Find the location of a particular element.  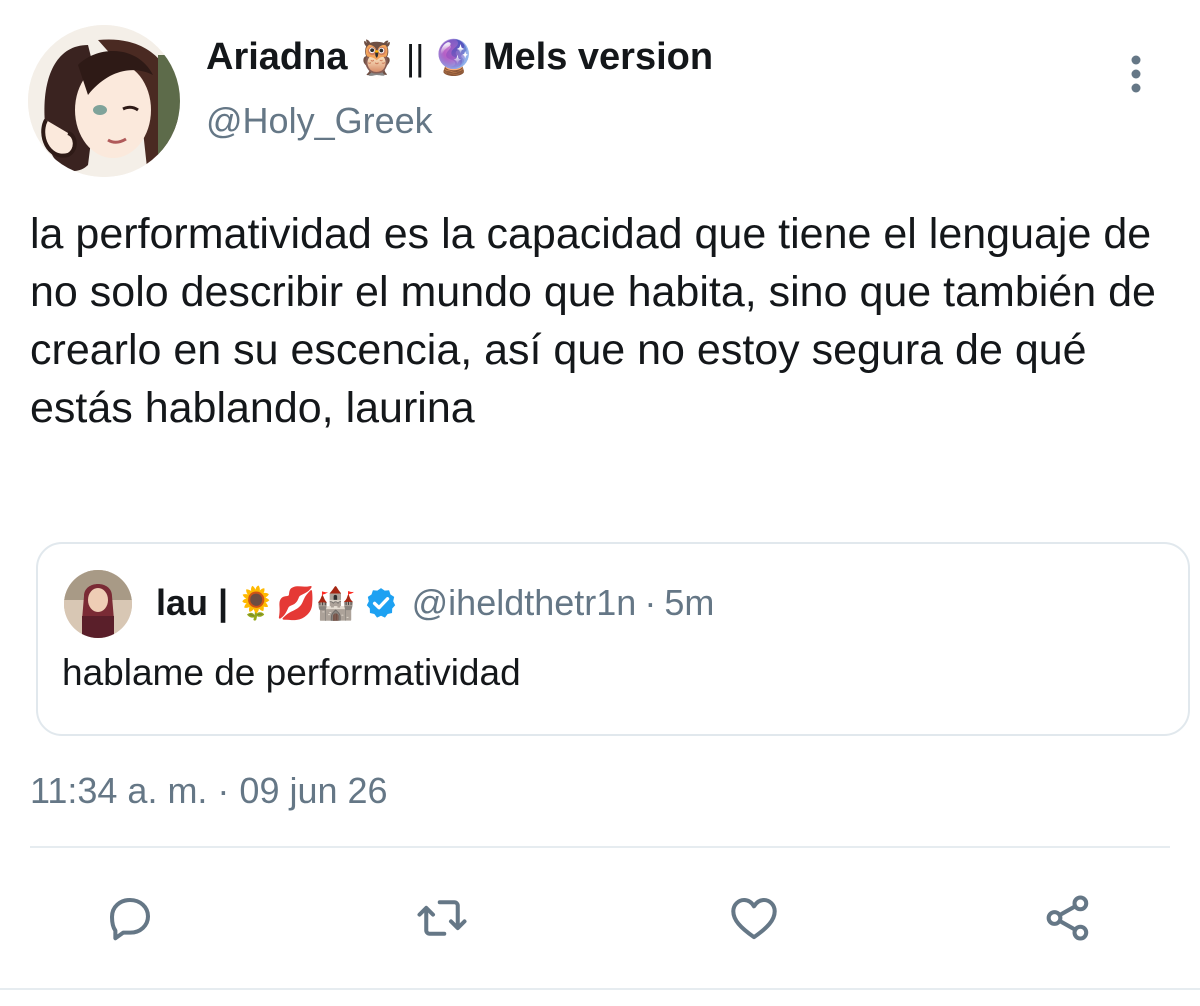

quoted-author-name: lau | is located at coordinates (192, 602).